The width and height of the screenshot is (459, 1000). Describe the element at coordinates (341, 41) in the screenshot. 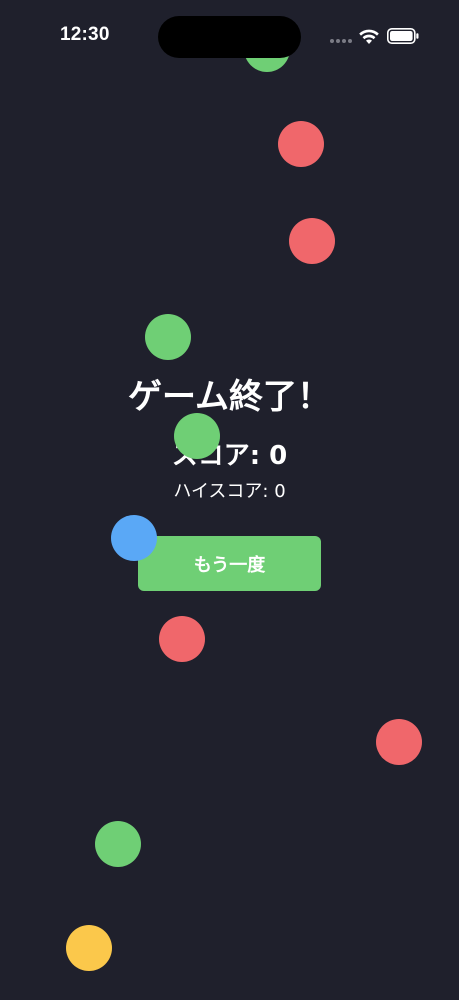

I see `signal-dots-icon` at that location.